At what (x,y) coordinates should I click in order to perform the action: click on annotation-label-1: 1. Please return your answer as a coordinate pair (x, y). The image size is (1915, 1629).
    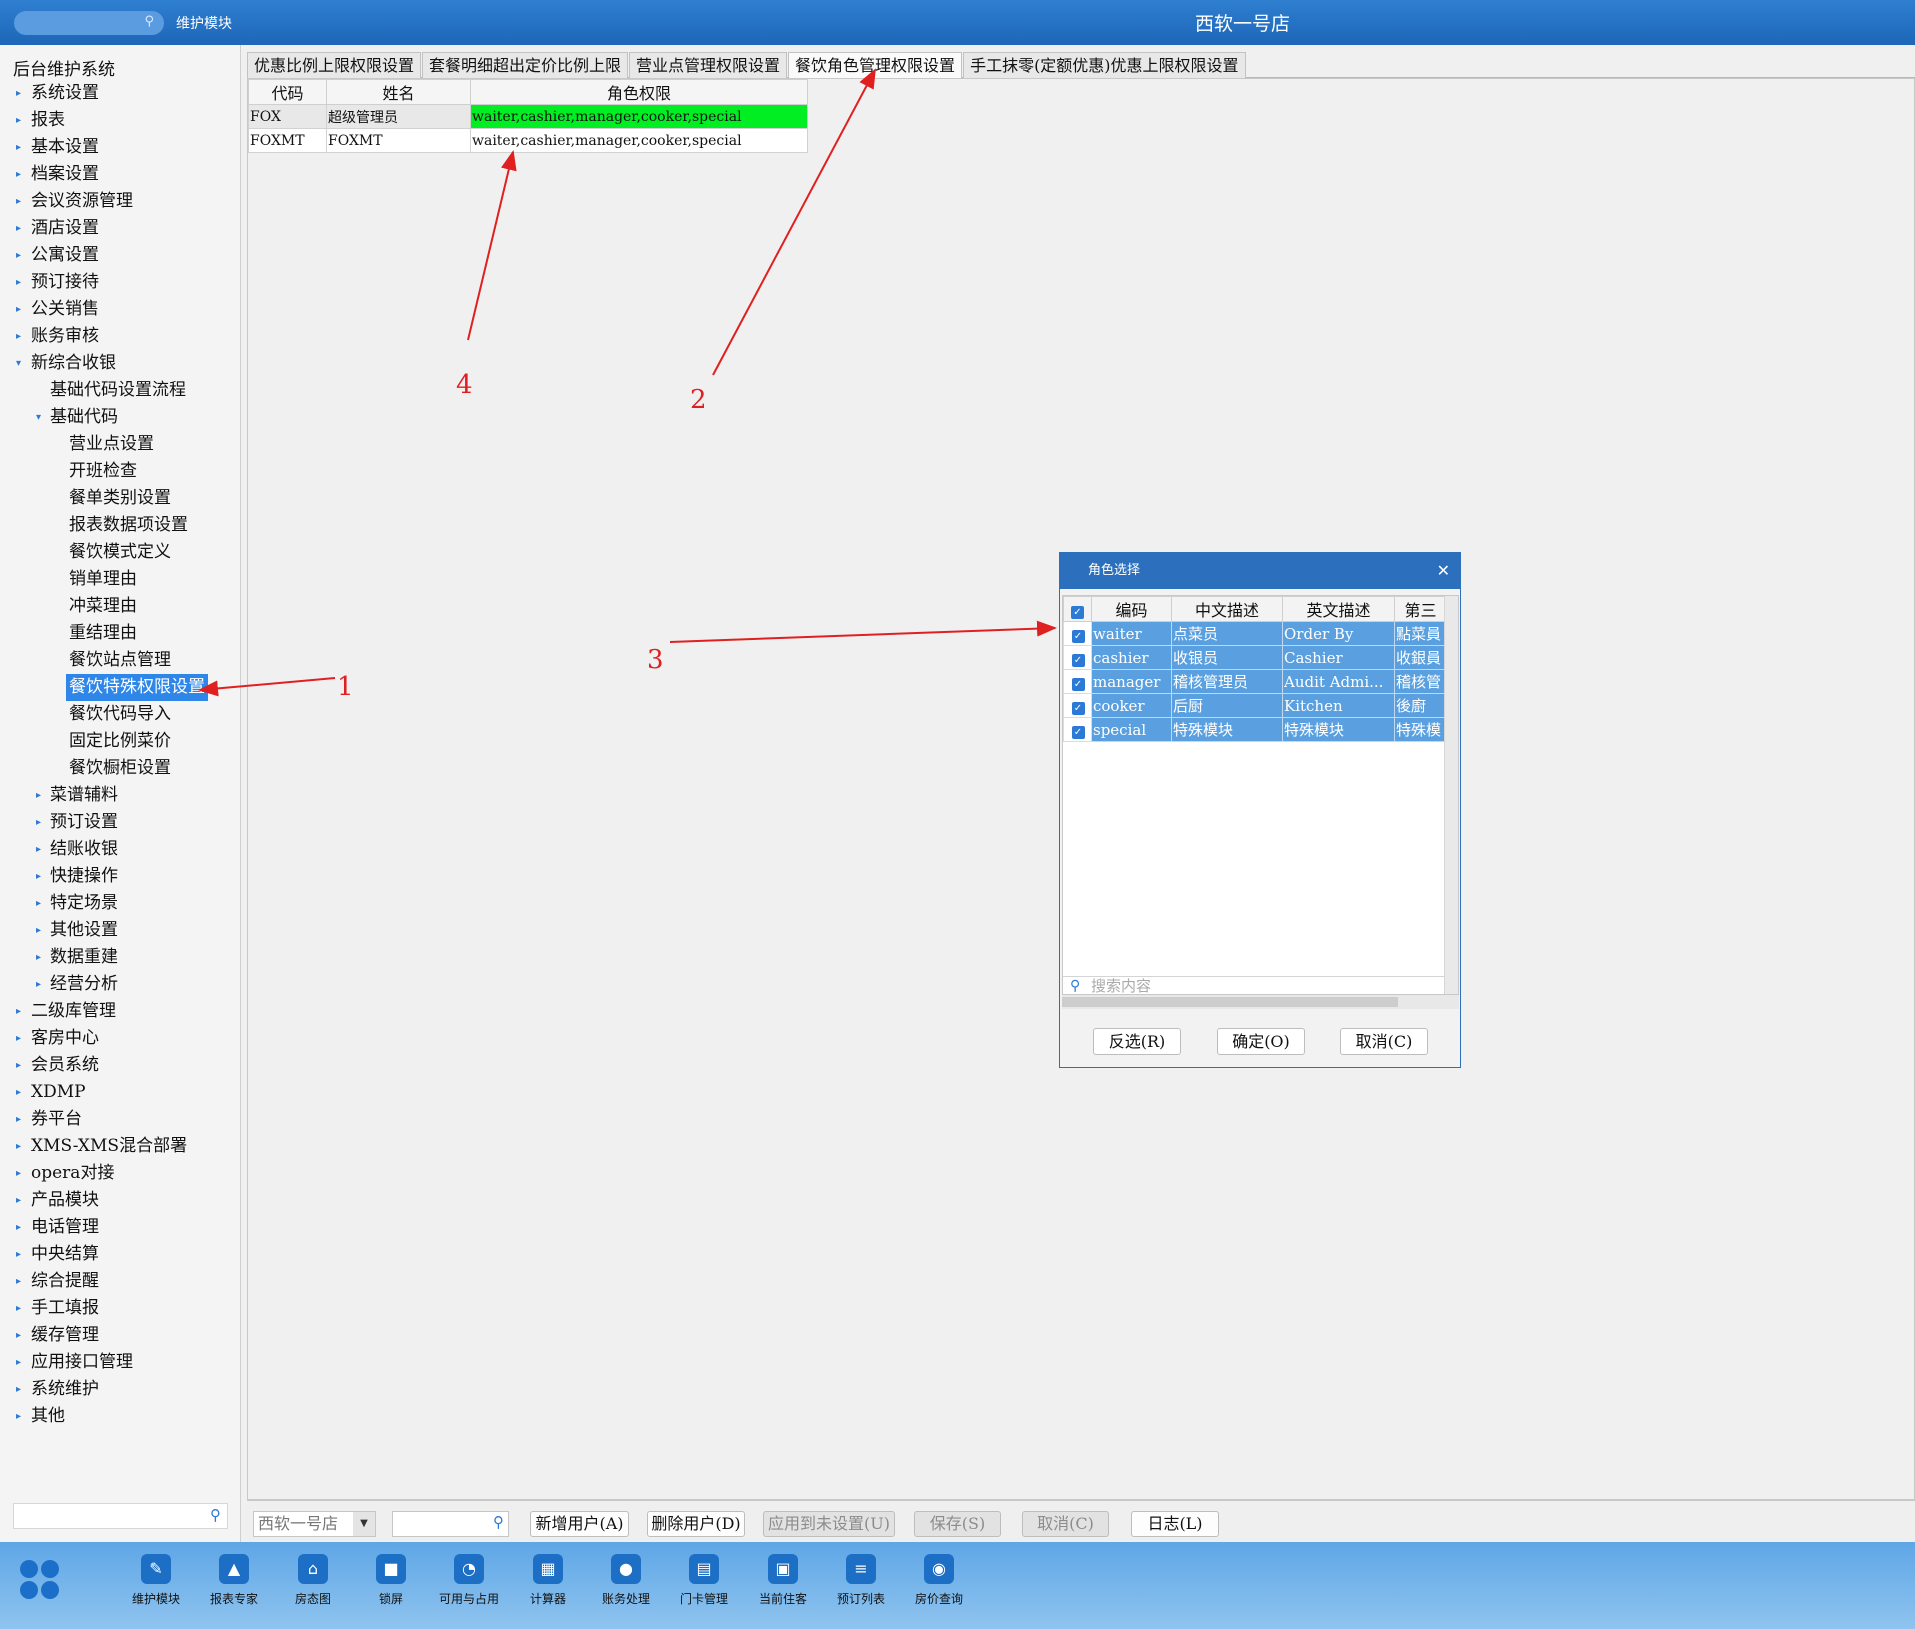
    Looking at the image, I should click on (345, 687).